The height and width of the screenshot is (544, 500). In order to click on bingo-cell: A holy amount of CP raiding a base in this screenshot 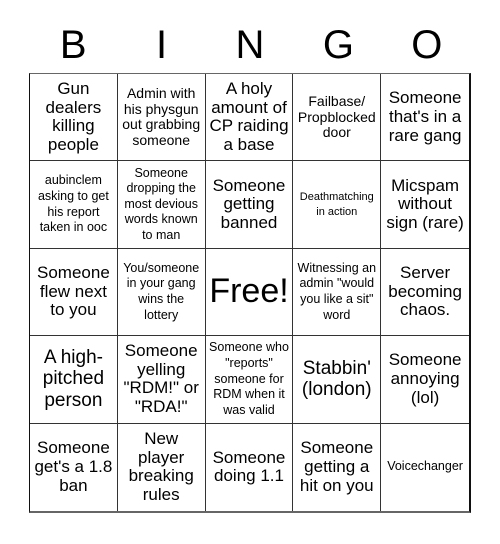, I will do `click(249, 118)`.